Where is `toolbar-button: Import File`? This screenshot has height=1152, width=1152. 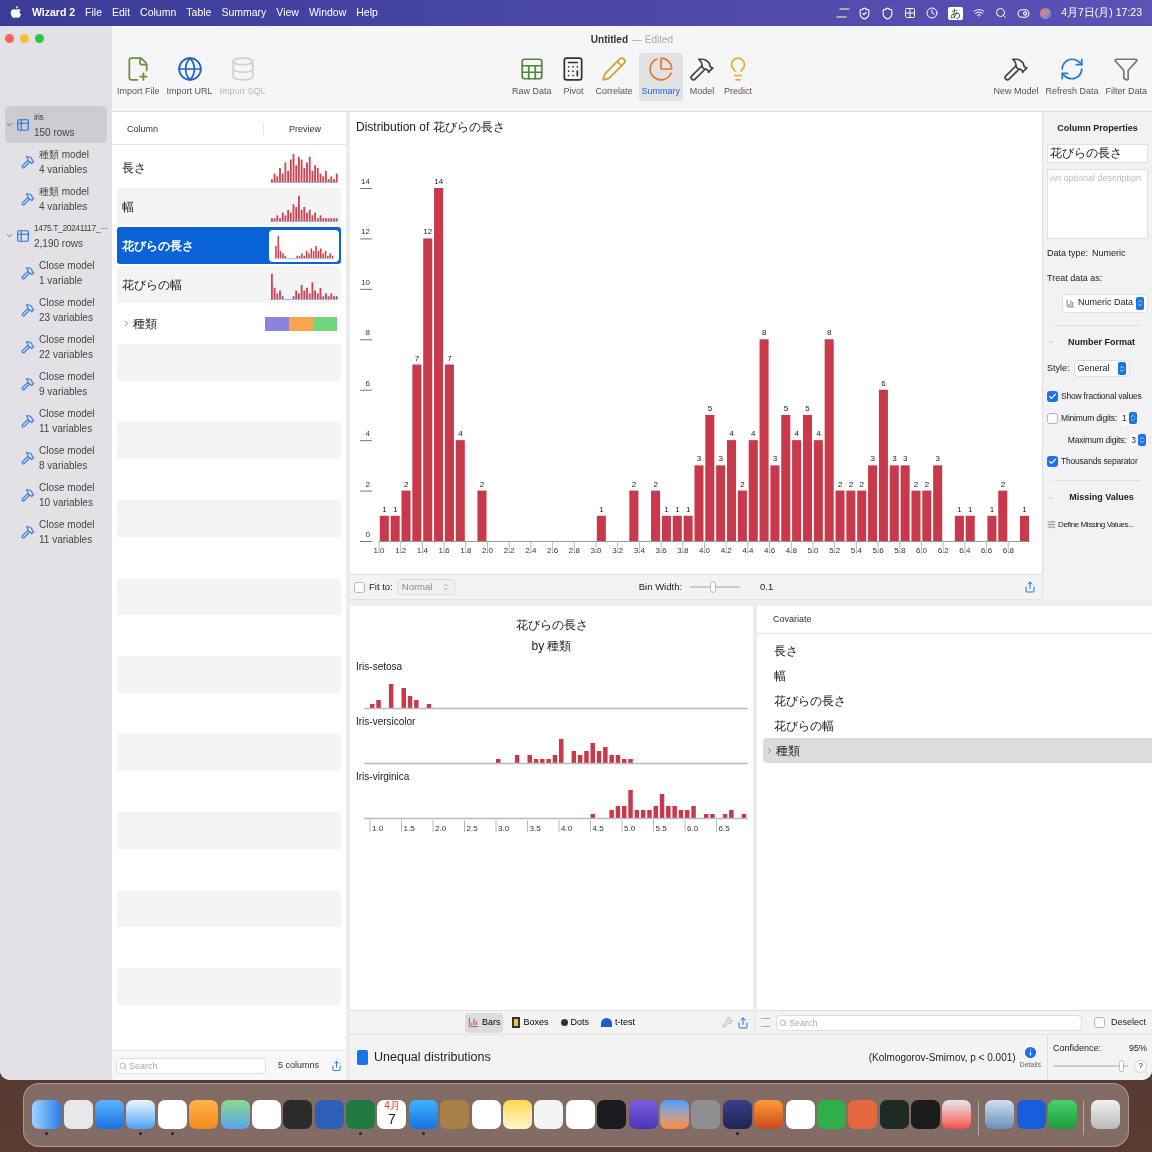
toolbar-button: Import File is located at coordinates (138, 77).